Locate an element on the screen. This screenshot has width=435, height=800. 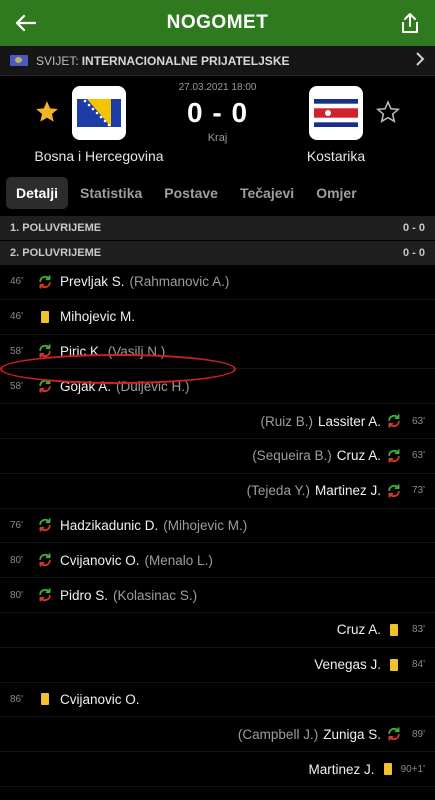
tab-omjer: Omjer is located at coordinates (336, 193).